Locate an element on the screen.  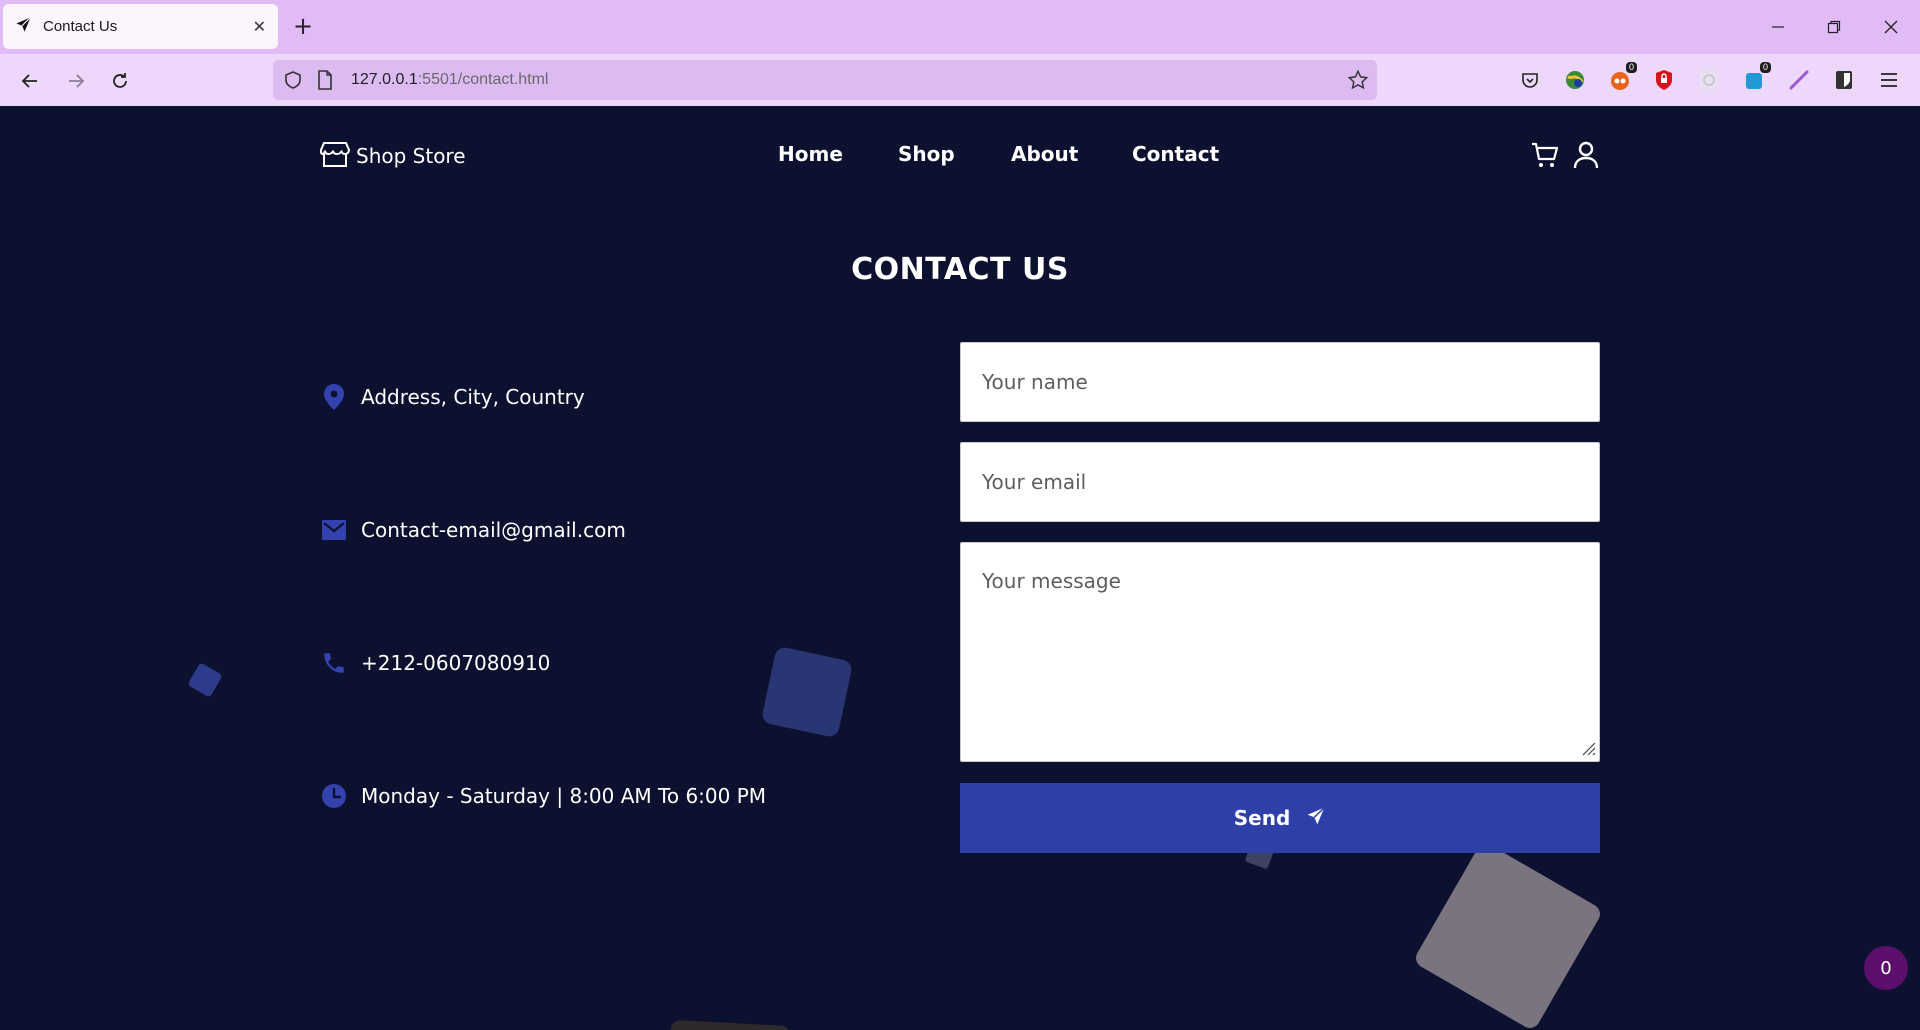
earth-extension-icon is located at coordinates (1575, 80).